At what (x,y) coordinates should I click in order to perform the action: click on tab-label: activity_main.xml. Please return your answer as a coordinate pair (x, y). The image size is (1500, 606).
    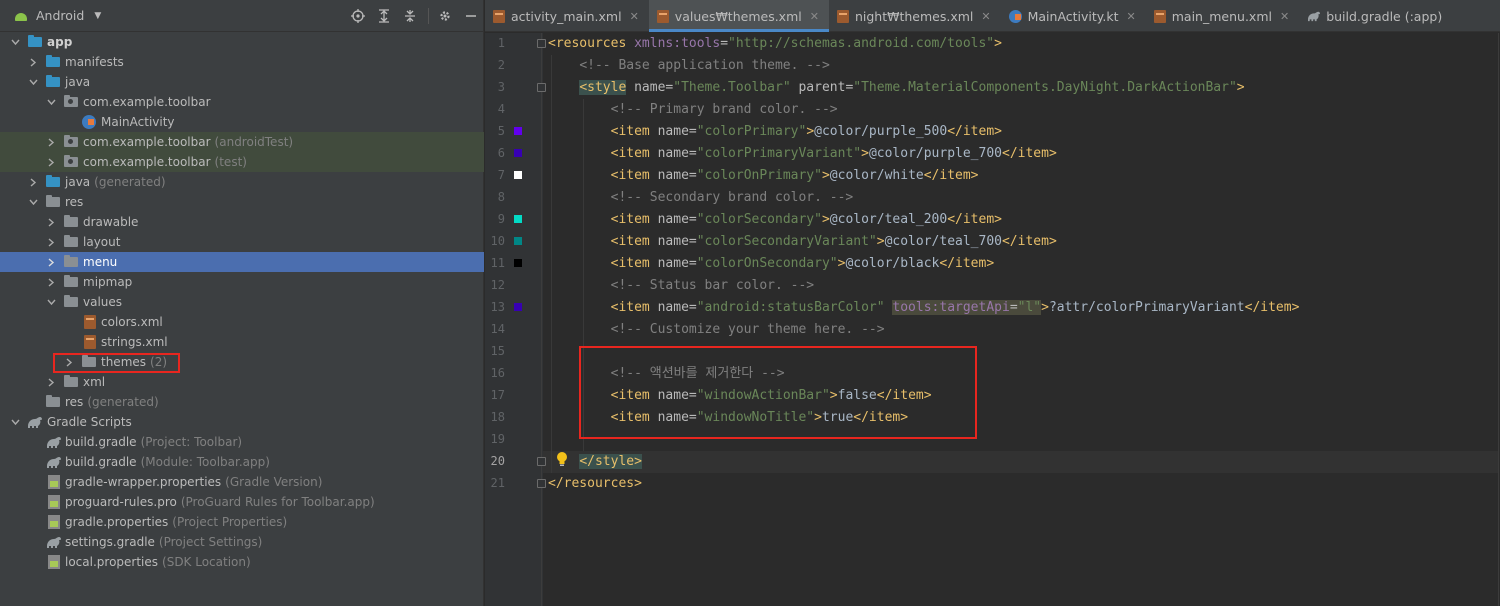
    Looking at the image, I should click on (566, 16).